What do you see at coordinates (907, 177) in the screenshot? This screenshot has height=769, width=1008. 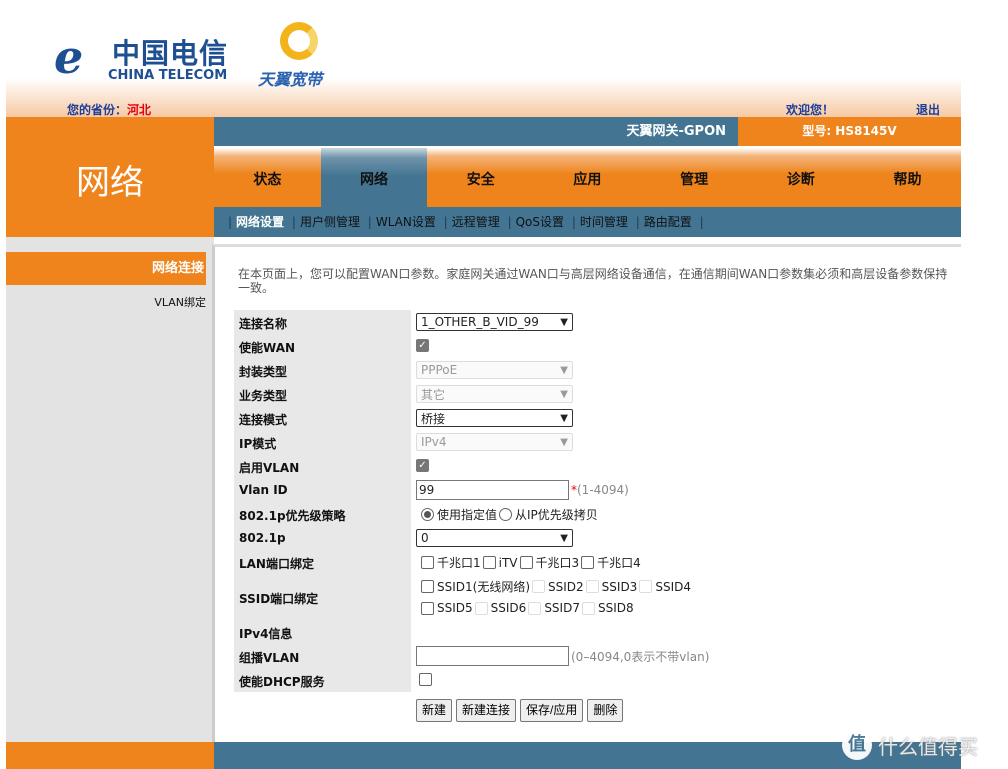 I see `tab-help: 帮助` at bounding box center [907, 177].